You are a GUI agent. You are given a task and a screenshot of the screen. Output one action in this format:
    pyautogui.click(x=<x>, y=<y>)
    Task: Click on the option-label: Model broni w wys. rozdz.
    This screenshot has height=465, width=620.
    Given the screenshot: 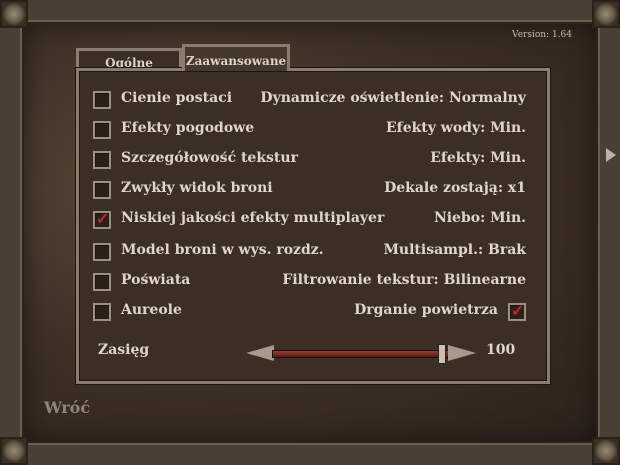 What is the action you would take?
    pyautogui.click(x=222, y=250)
    